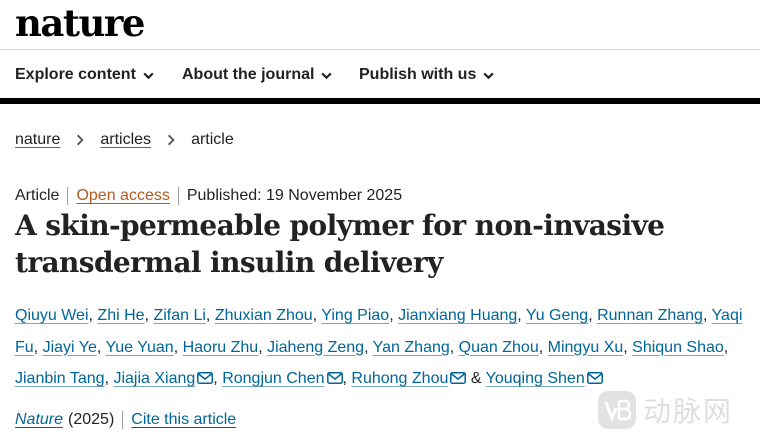 The width and height of the screenshot is (760, 439). Describe the element at coordinates (294, 195) in the screenshot. I see `published-date: Published: 19 November 2025` at that location.